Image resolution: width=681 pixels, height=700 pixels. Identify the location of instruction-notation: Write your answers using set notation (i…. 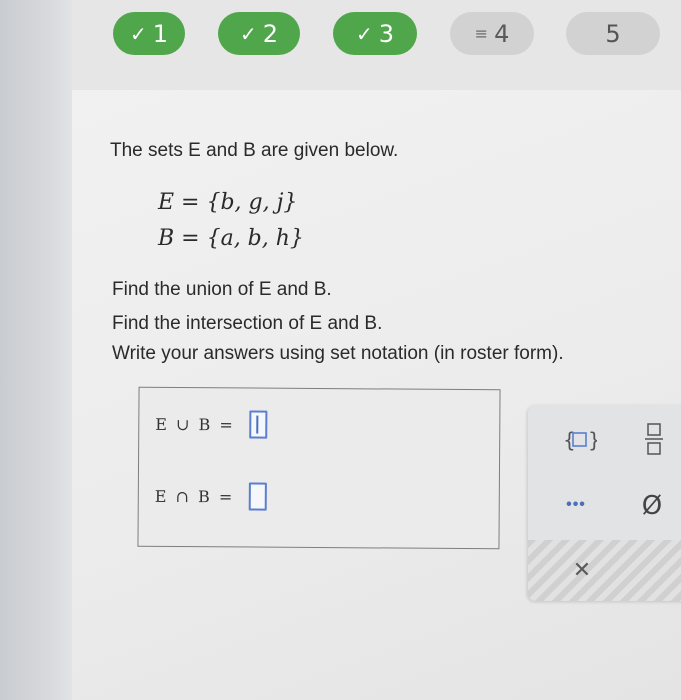
(338, 353).